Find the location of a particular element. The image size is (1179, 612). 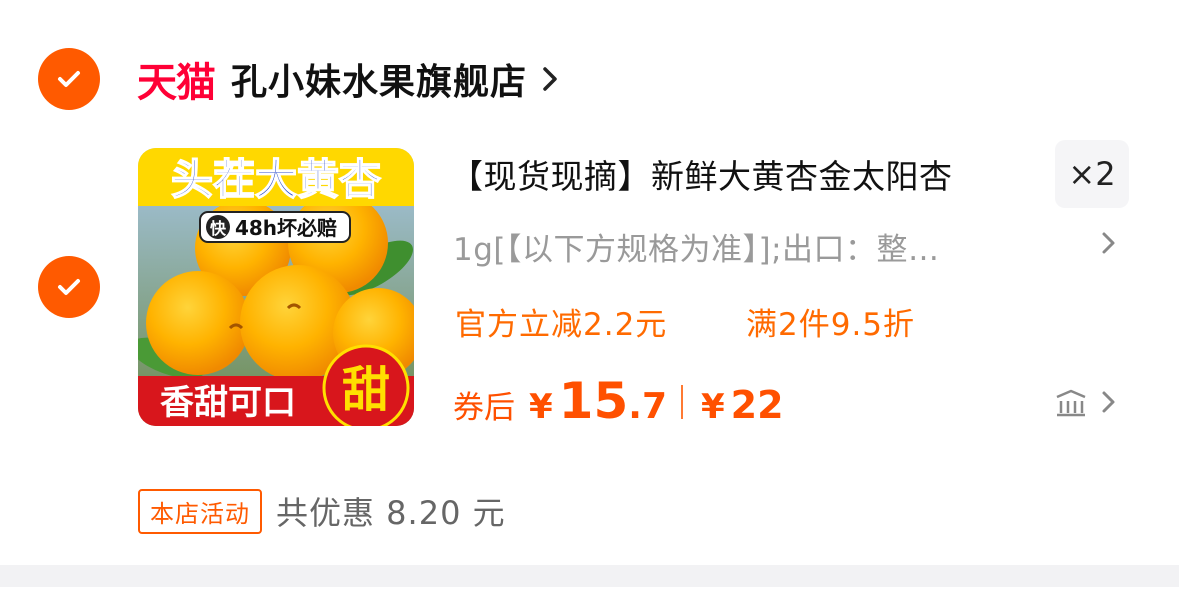

promo-official-discount: 官方立减2.2元 is located at coordinates (561, 325).